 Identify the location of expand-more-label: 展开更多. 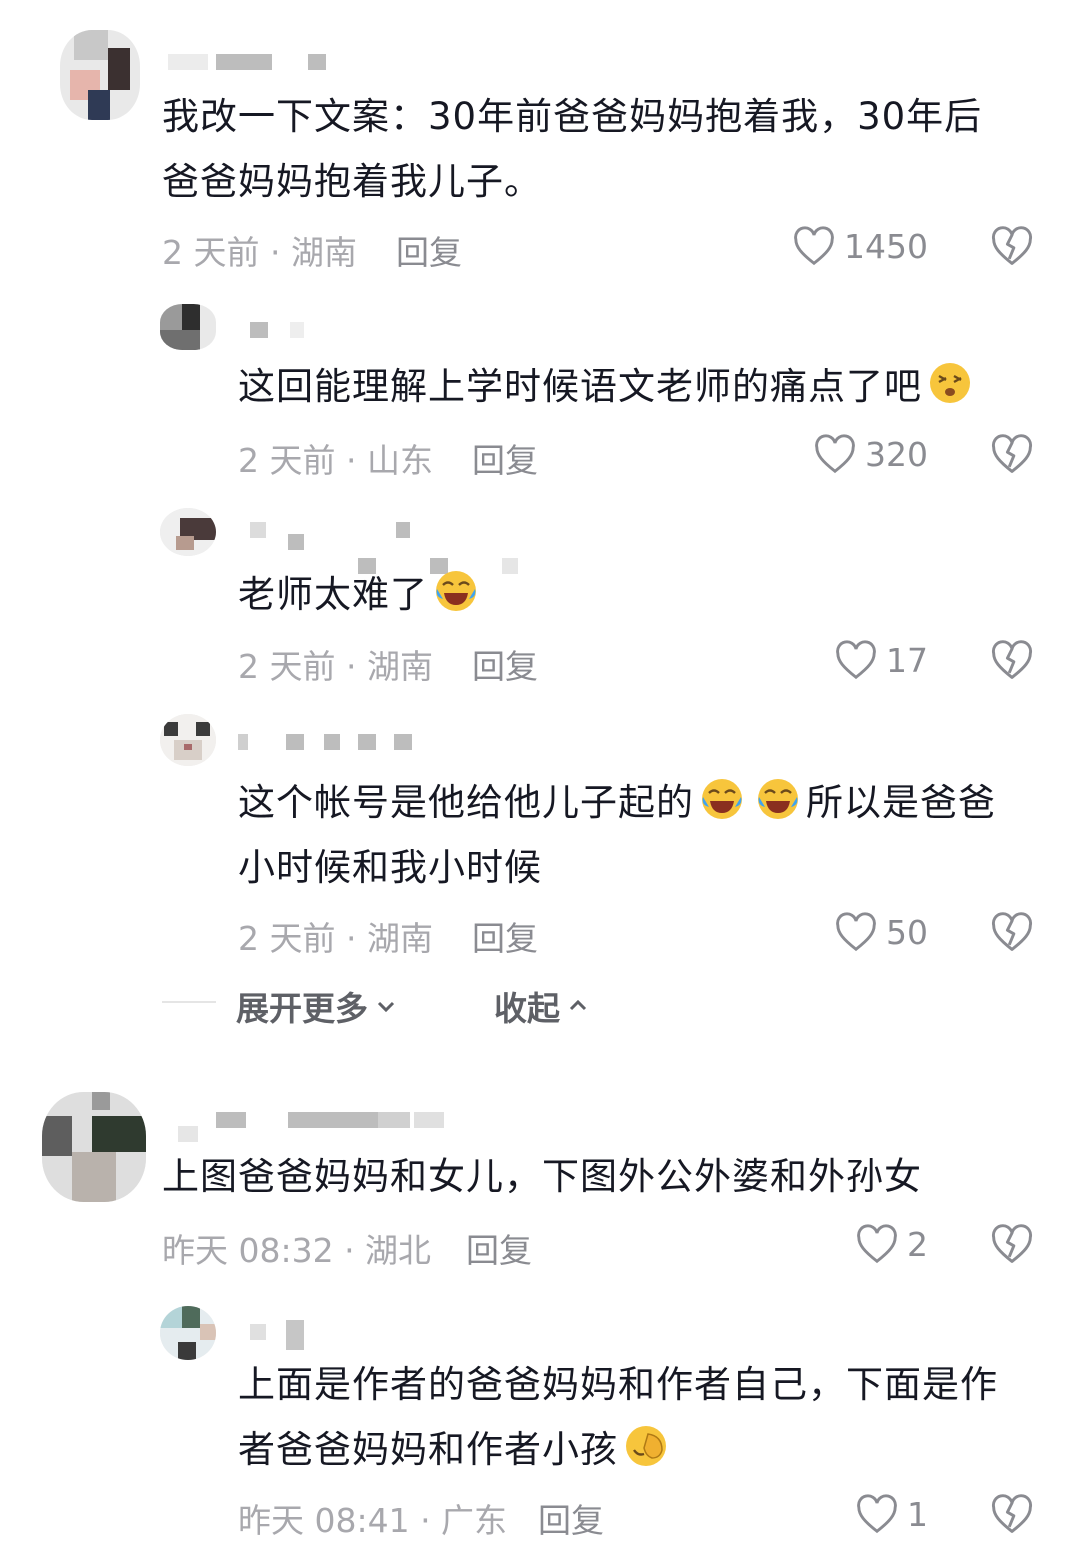
(302, 1008).